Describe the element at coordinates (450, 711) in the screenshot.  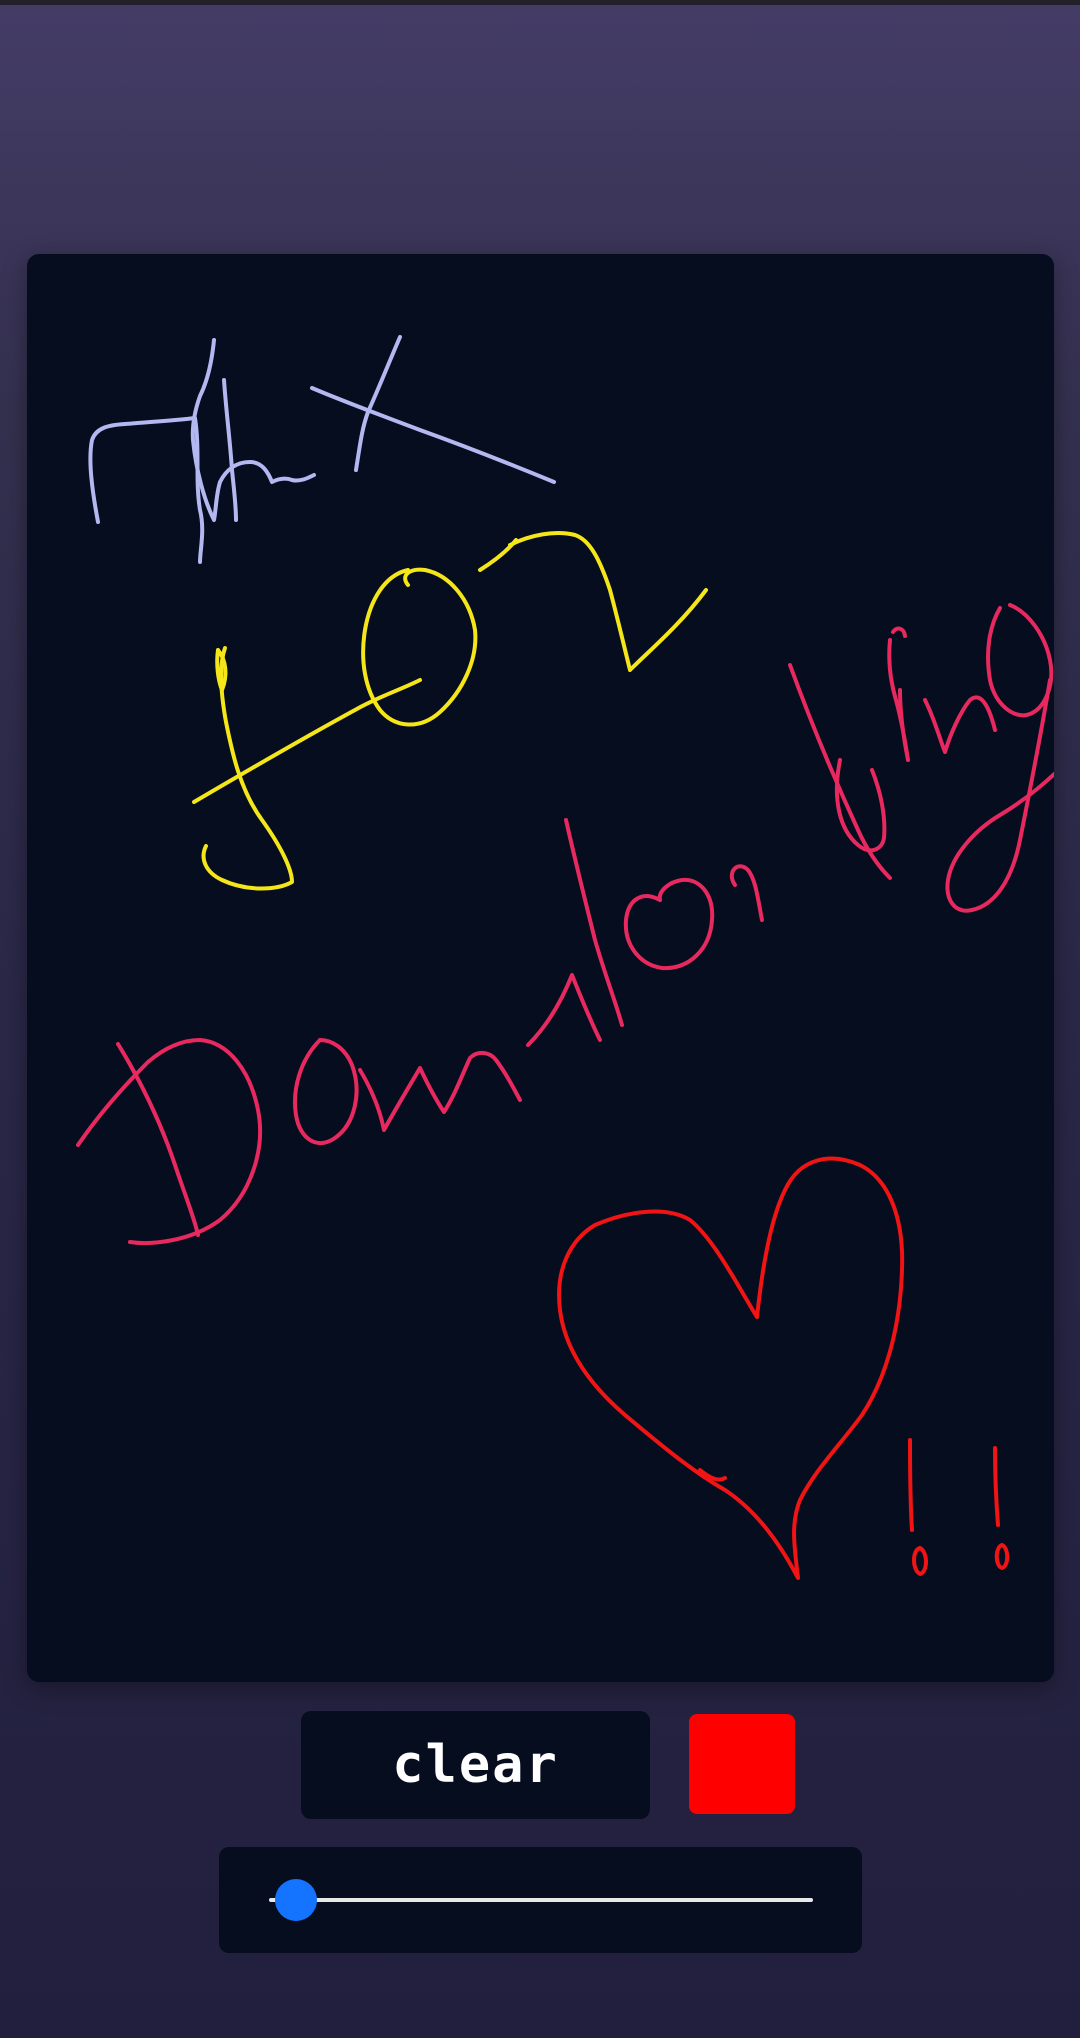
I see `for-handwriting` at that location.